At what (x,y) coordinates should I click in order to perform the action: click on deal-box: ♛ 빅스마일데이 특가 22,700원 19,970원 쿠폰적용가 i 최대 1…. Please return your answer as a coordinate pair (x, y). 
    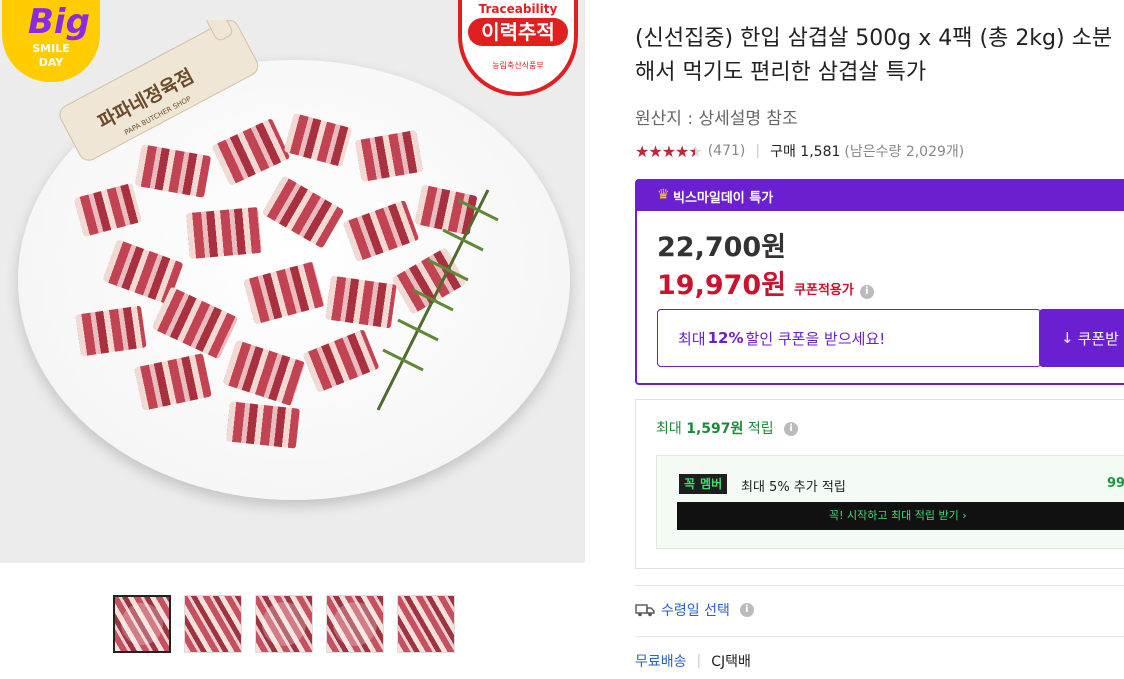
    Looking at the image, I should click on (879, 282).